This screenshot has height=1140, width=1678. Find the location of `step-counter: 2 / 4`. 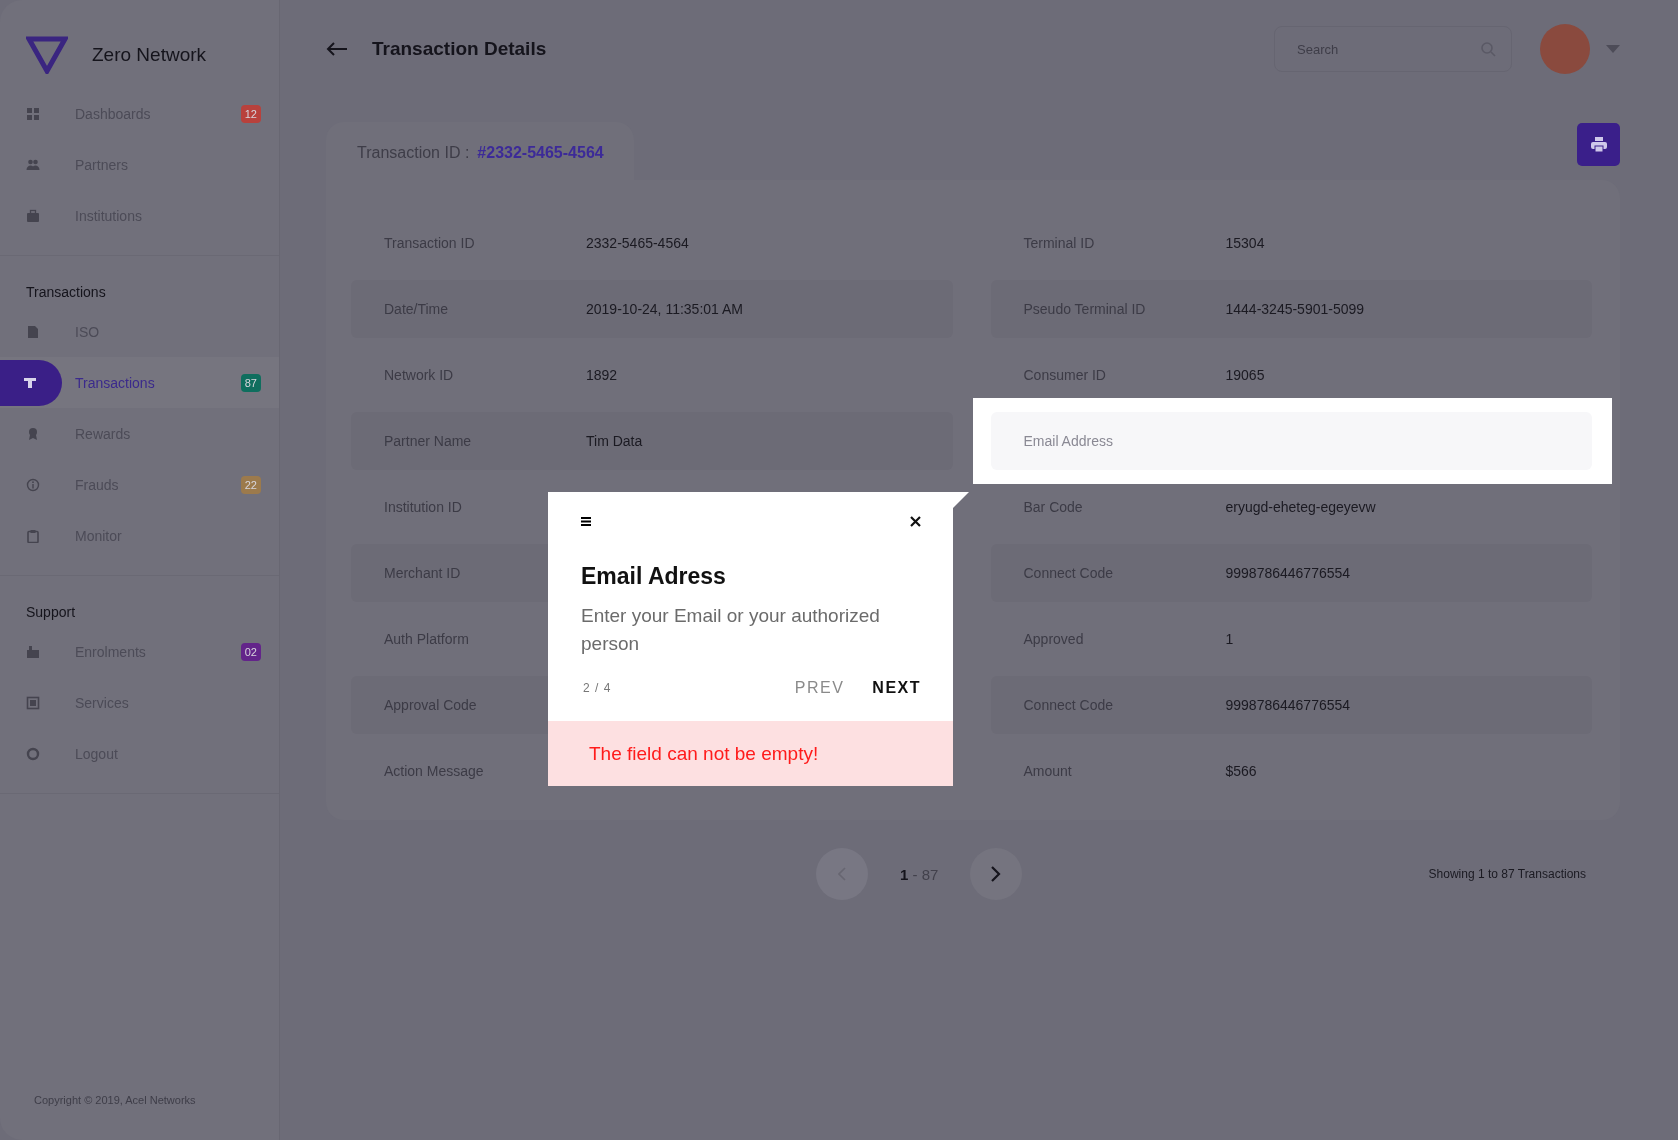

step-counter: 2 / 4 is located at coordinates (598, 688).